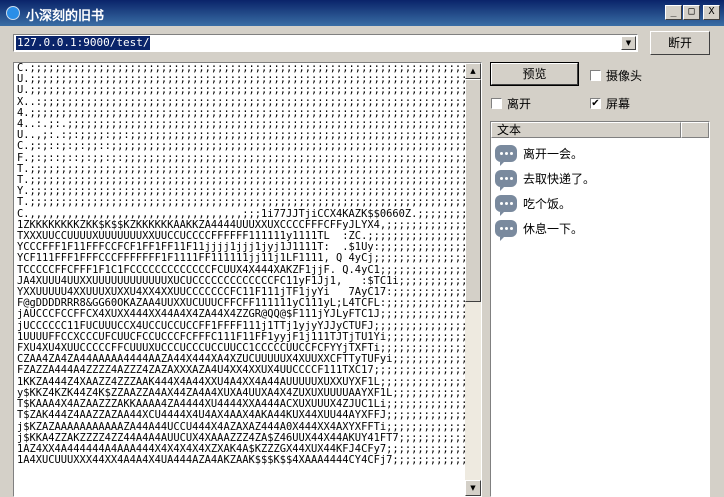 The height and width of the screenshot is (497, 724). What do you see at coordinates (695, 130) in the screenshot?
I see `column-header-filler` at bounding box center [695, 130].